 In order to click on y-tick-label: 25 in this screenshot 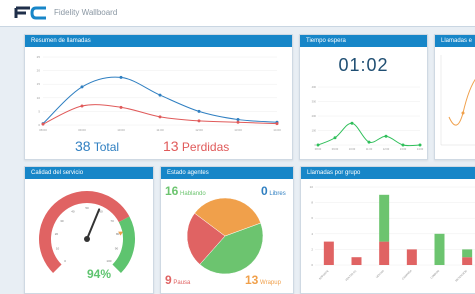, I will do `click(39, 57)`.